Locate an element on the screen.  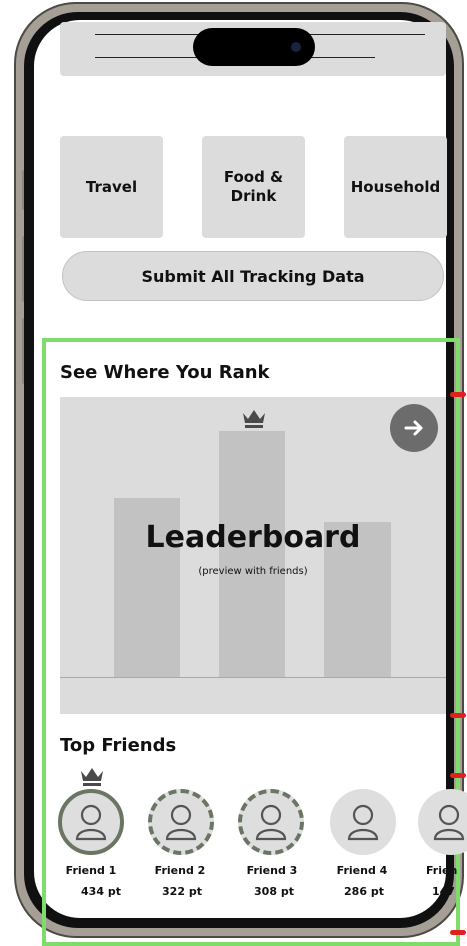
category-household-button: Household is located at coordinates (395, 187).